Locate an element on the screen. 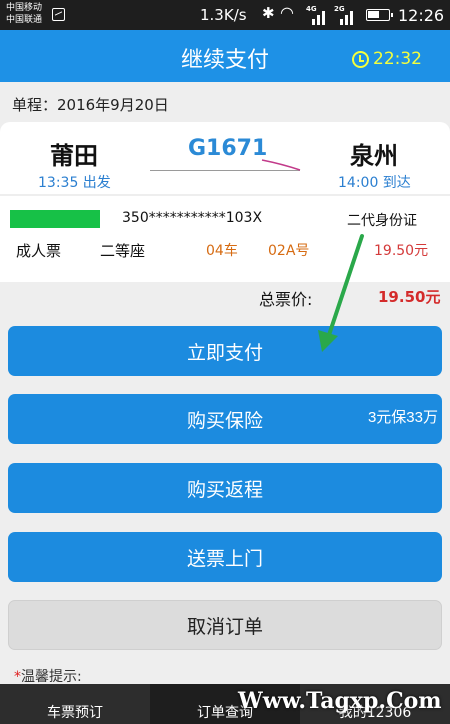 The height and width of the screenshot is (724, 450). pay-now-button: 立即支付 is located at coordinates (225, 351).